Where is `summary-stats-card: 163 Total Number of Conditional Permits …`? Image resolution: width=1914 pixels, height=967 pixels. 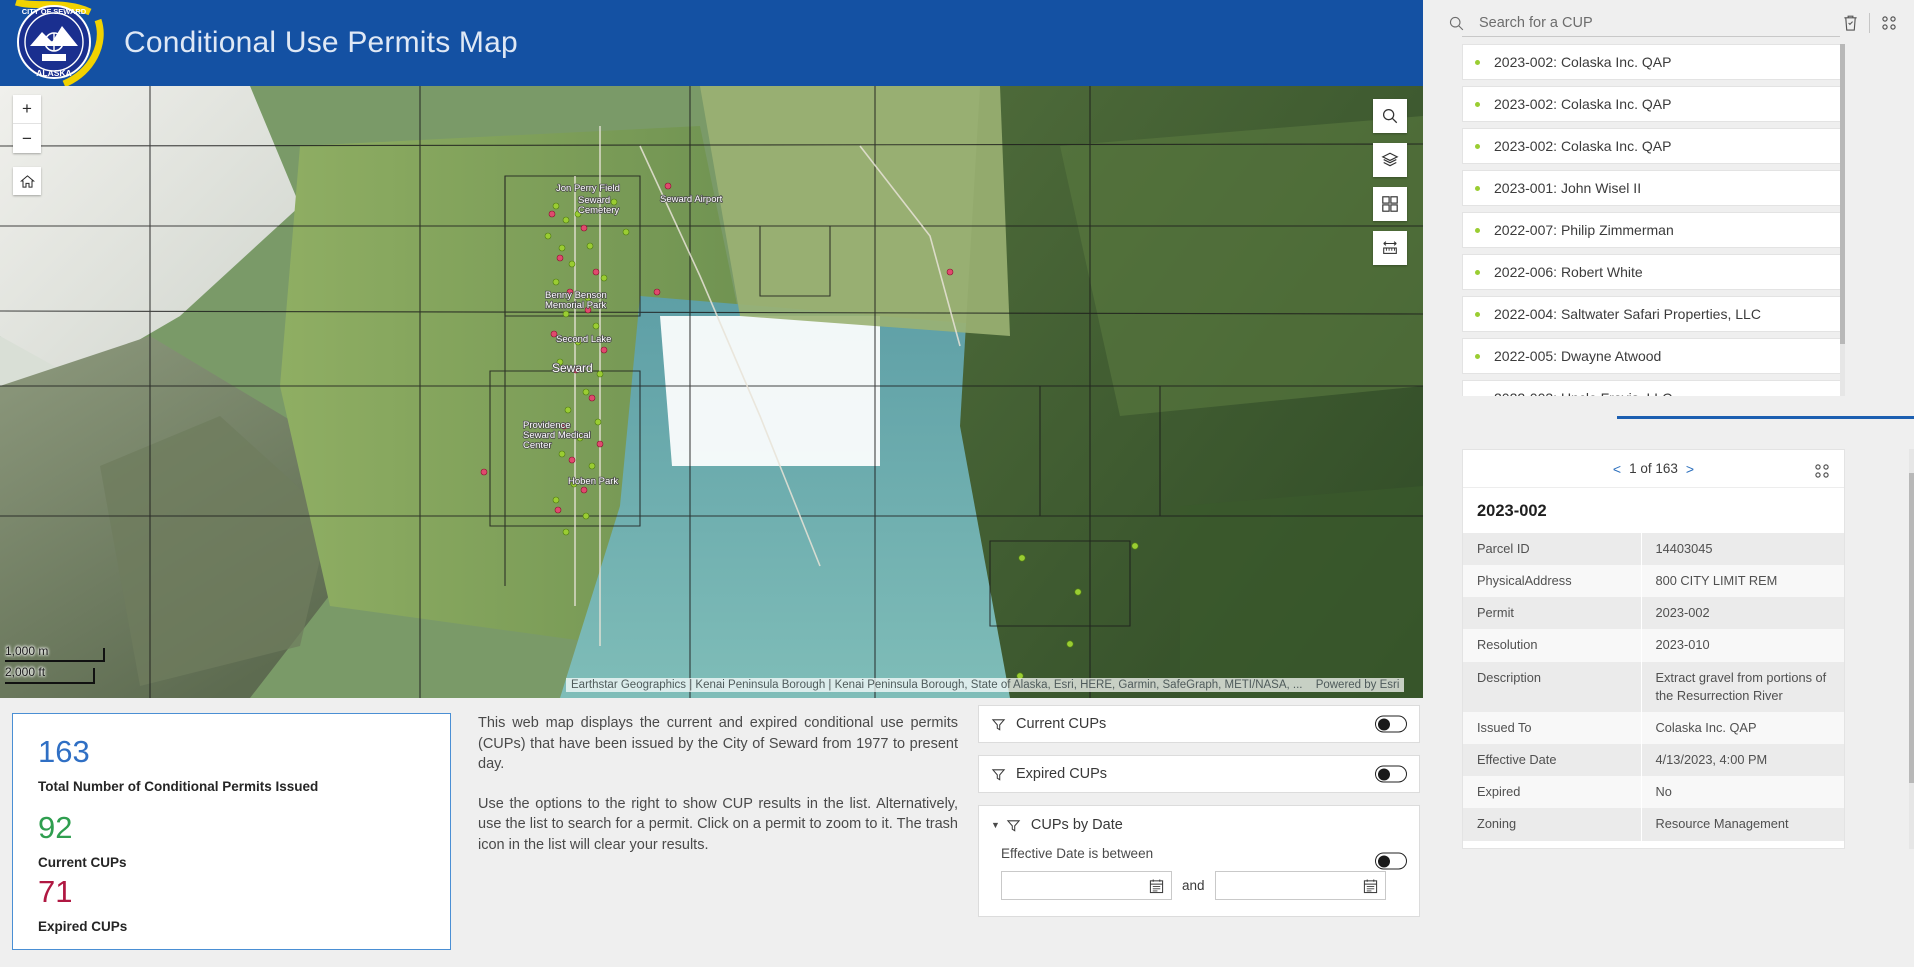
summary-stats-card: 163 Total Number of Conditional Permits … is located at coordinates (231, 831).